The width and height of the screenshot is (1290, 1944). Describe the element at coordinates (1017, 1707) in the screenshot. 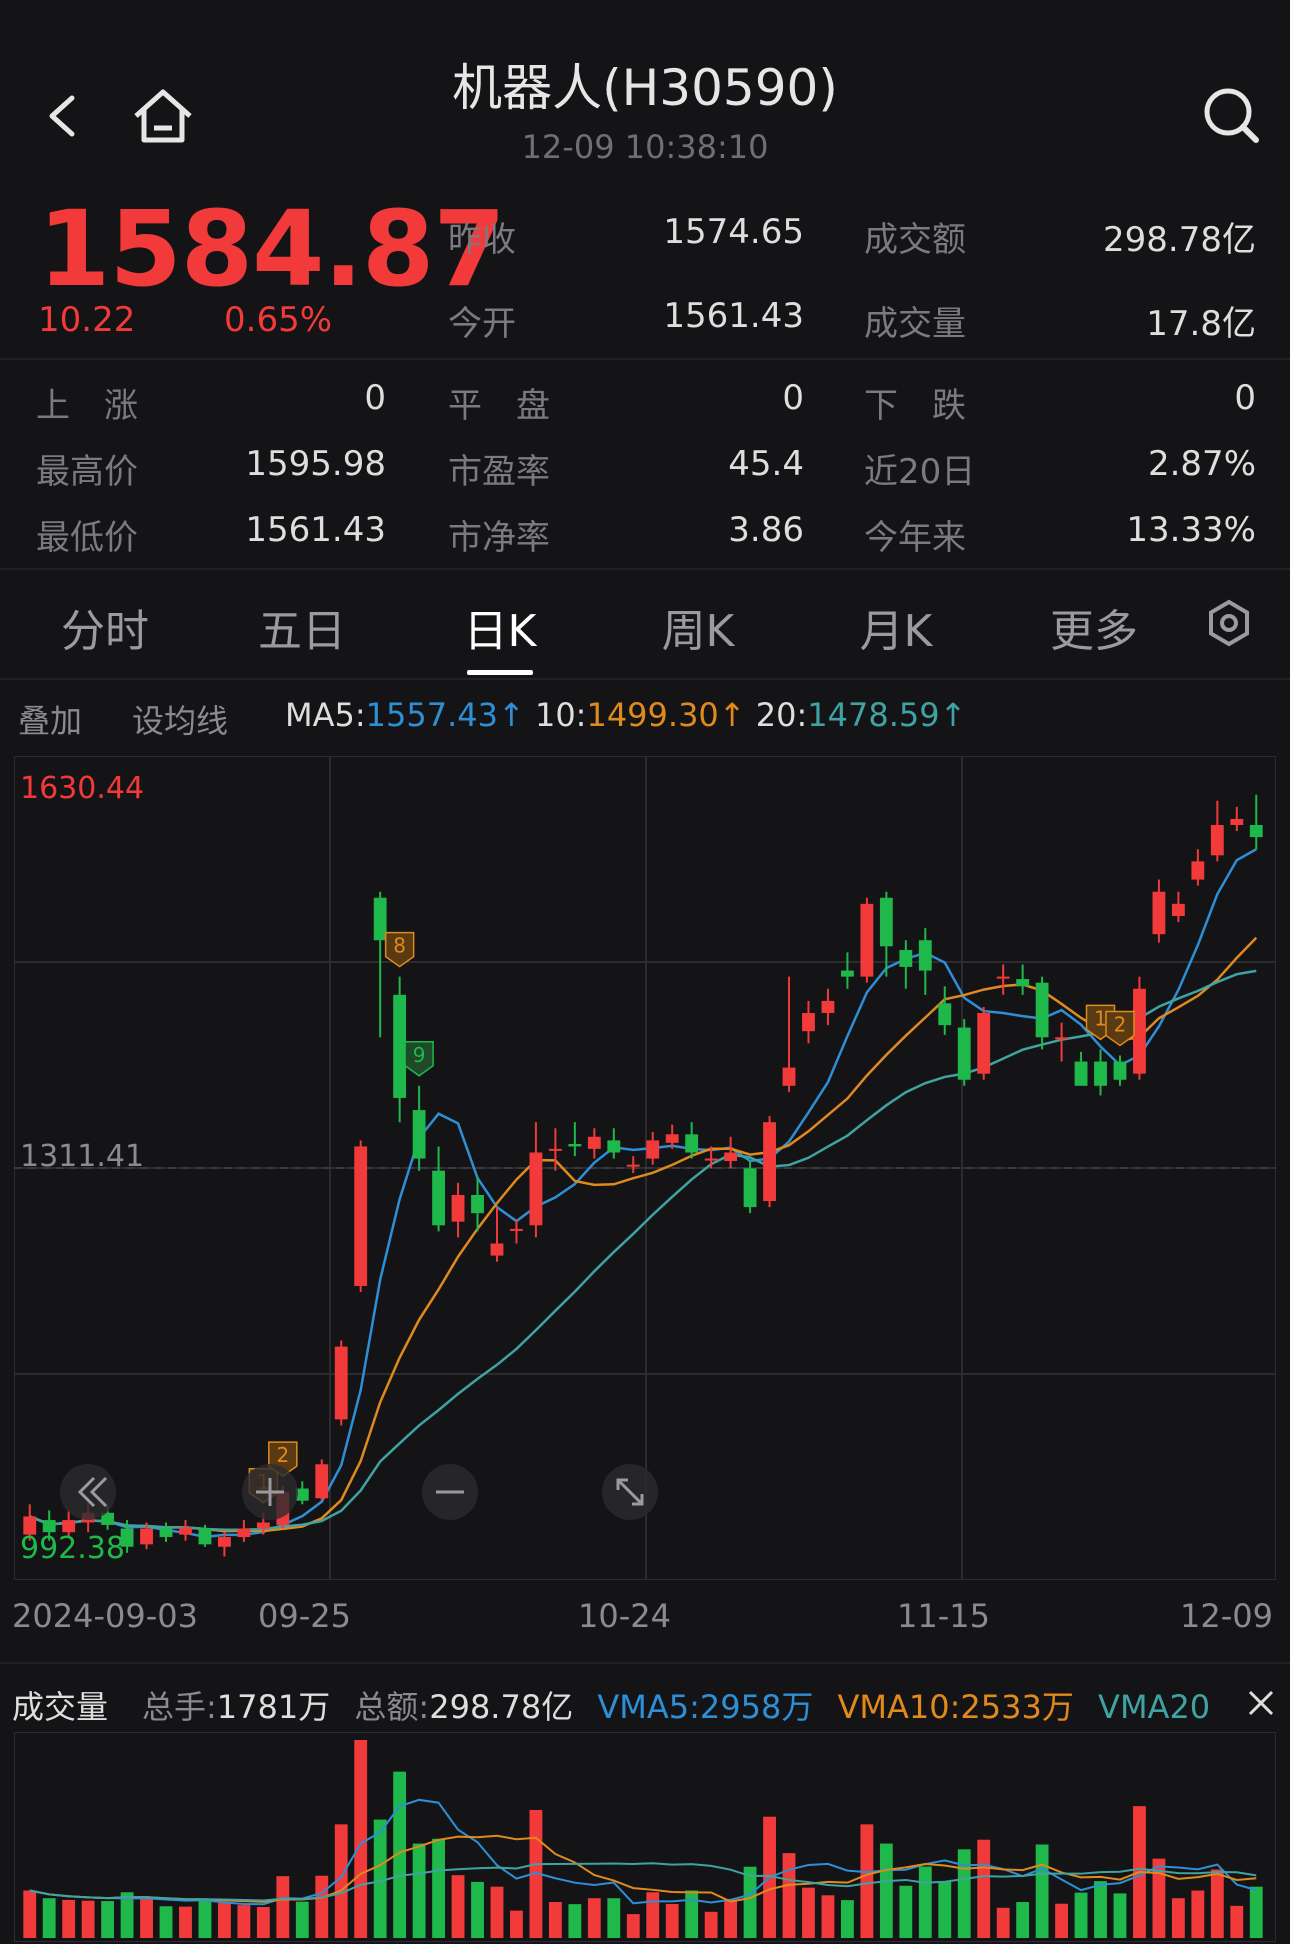

I see `vma10-value: 2533万` at that location.